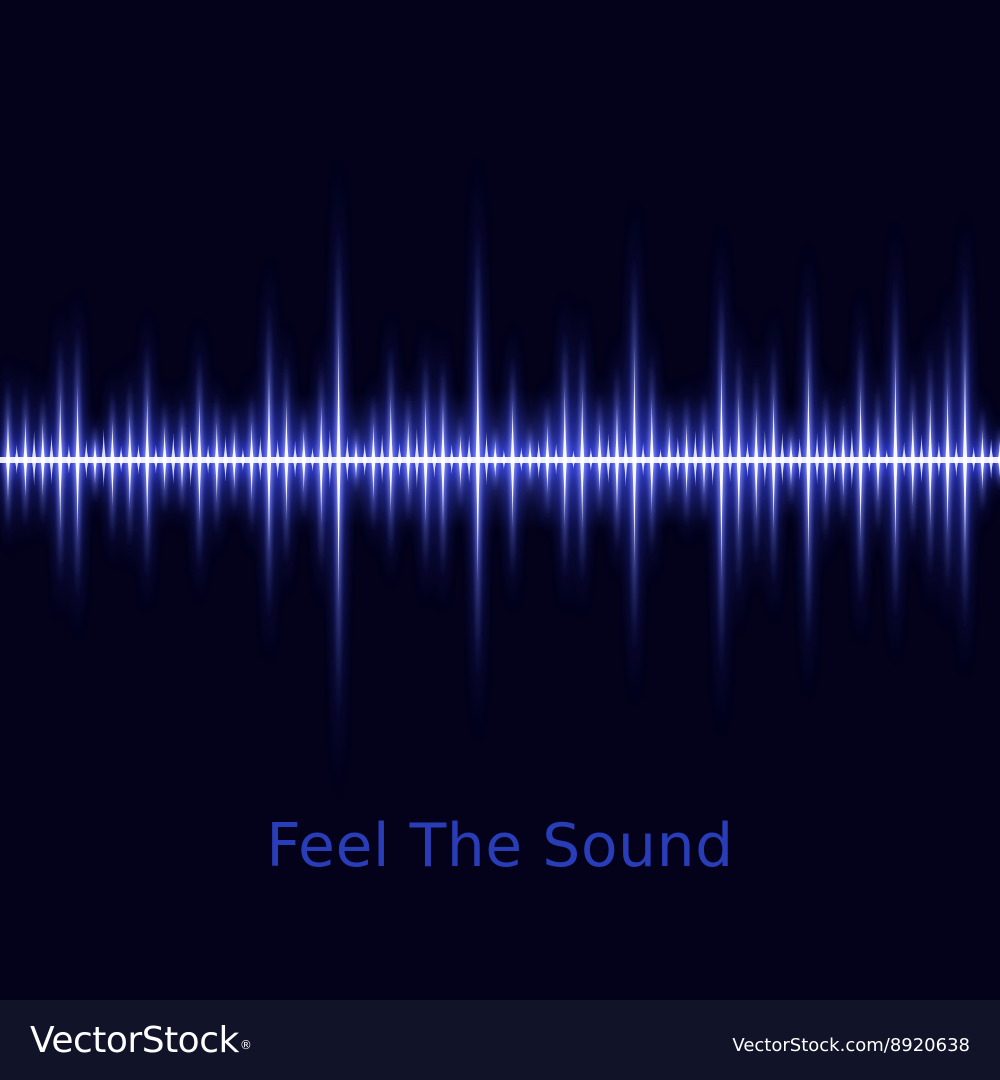 The width and height of the screenshot is (1000, 1080). I want to click on tagline-text: Feel The Sound, so click(500, 846).